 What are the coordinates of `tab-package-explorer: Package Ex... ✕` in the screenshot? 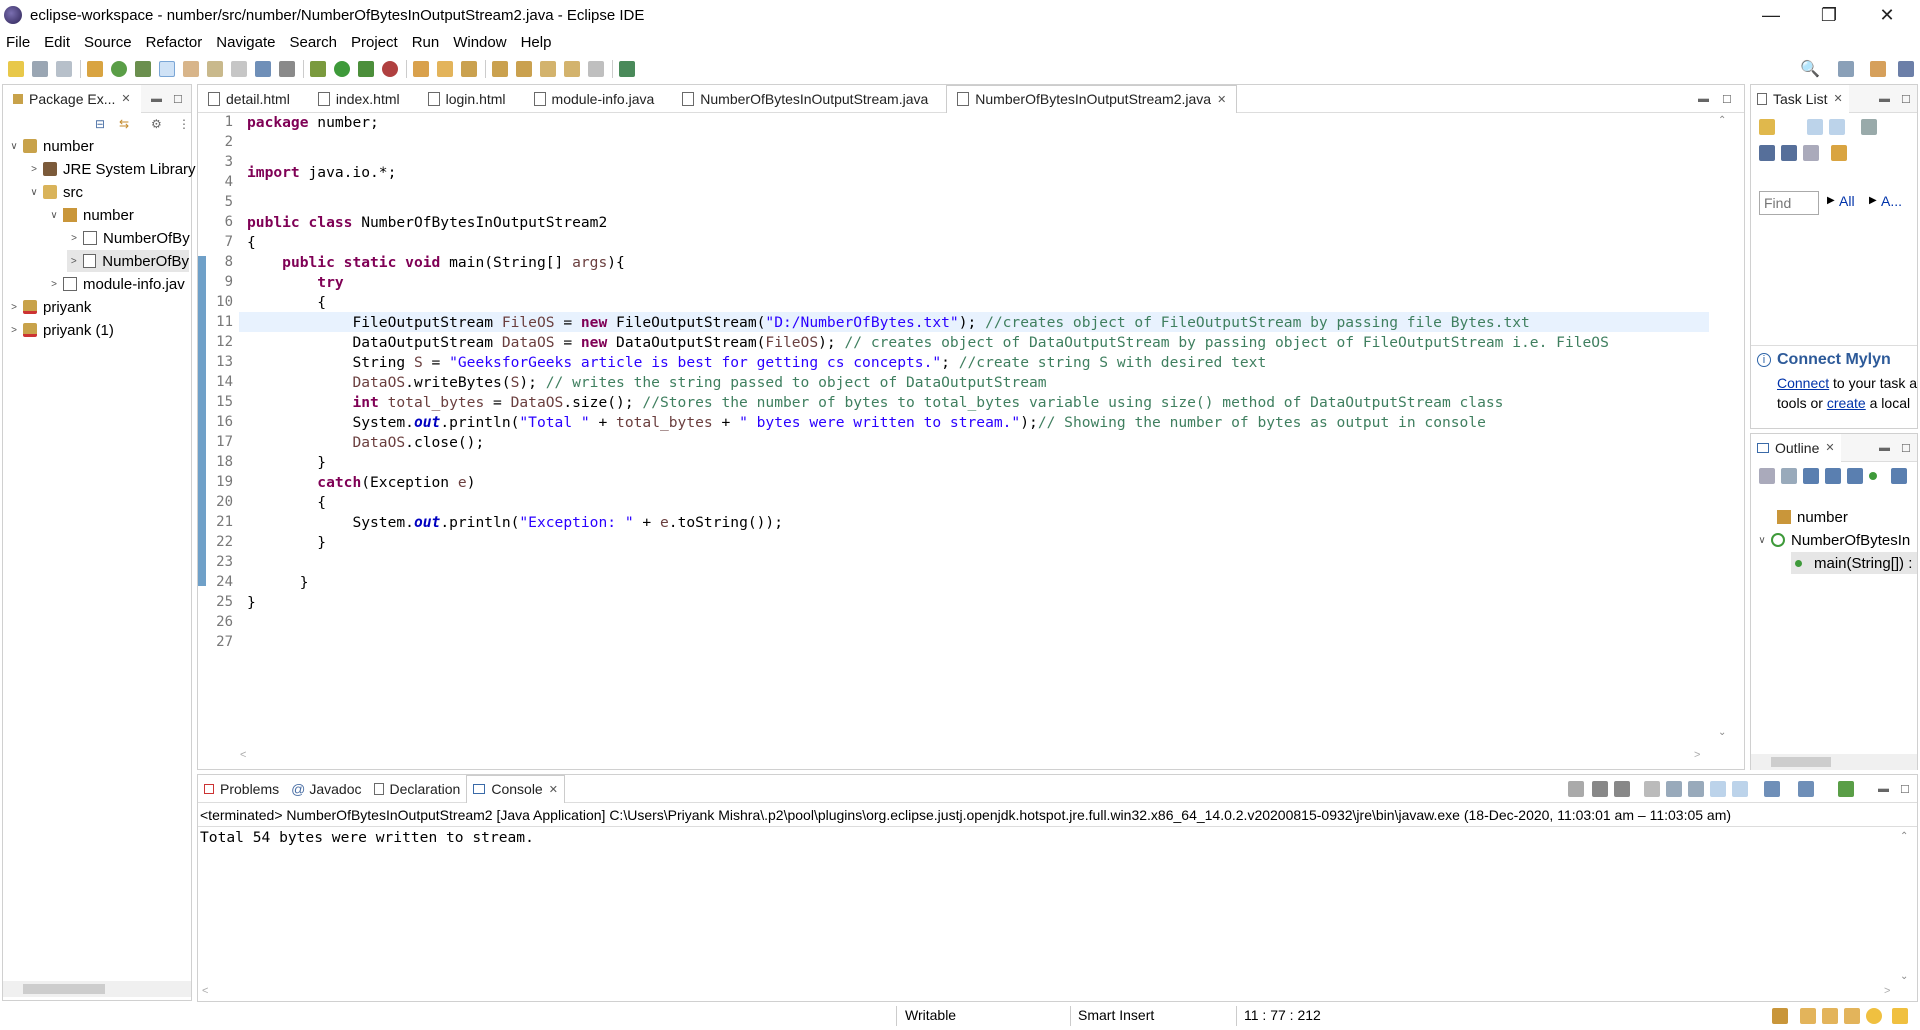 It's located at (72, 98).